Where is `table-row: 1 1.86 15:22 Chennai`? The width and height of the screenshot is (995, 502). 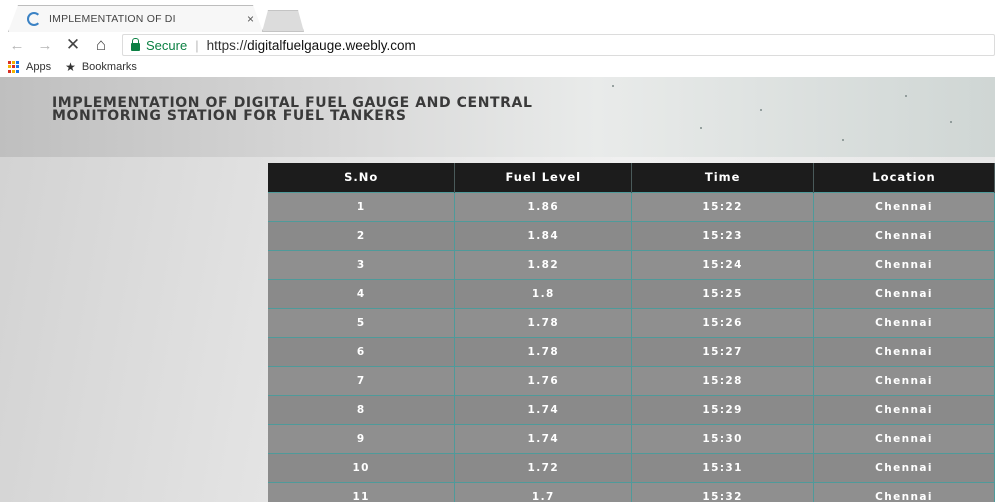
table-row: 1 1.86 15:22 Chennai is located at coordinates (631, 206).